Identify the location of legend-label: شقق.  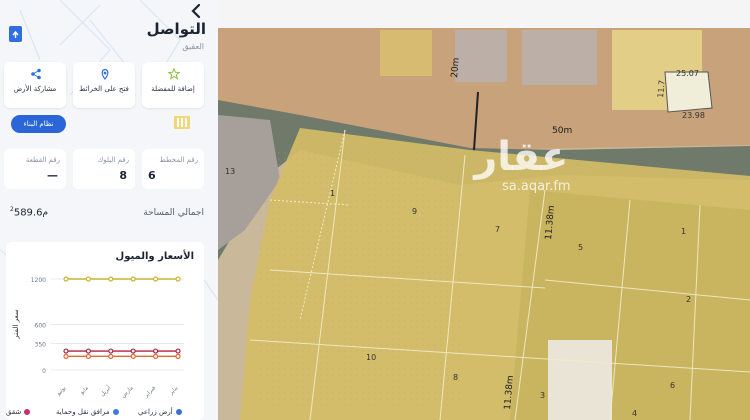
(14, 412).